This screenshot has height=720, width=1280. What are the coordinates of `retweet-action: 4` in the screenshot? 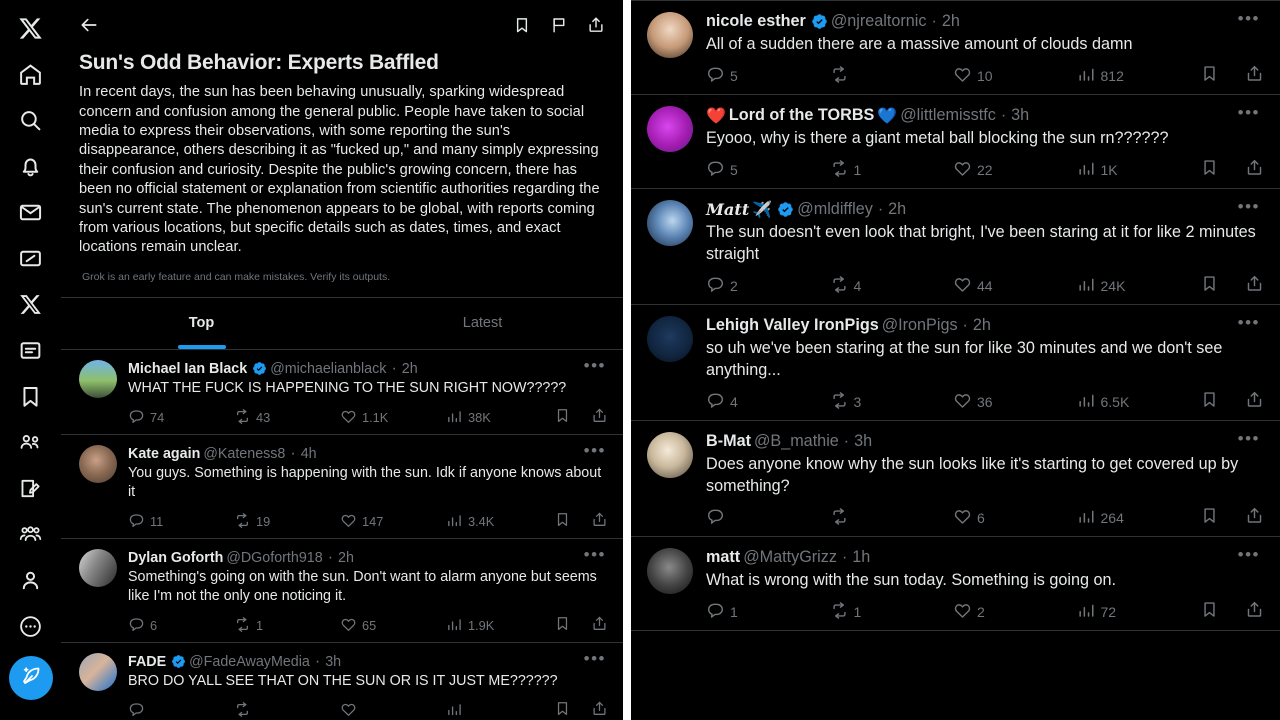 It's located at (892, 286).